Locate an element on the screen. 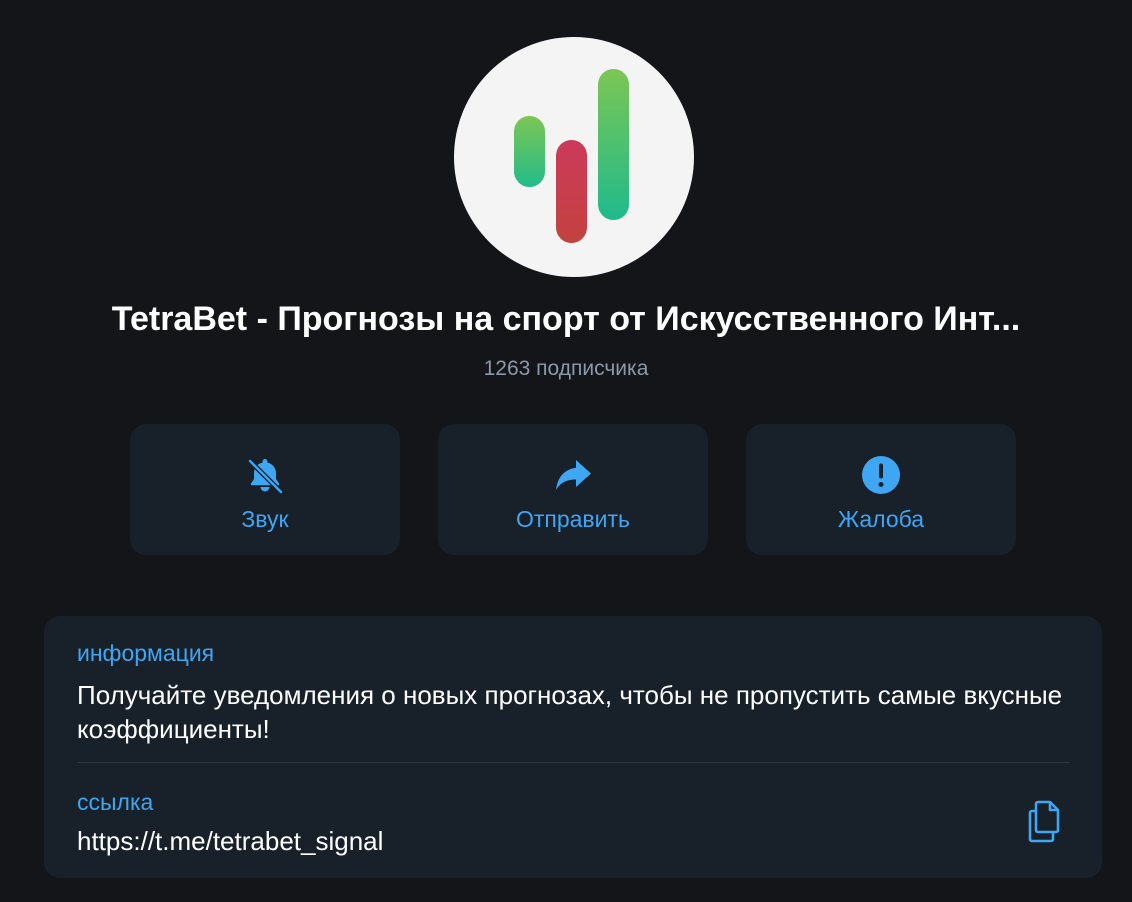 The image size is (1132, 902). bars-chart-logo-icon is located at coordinates (571, 156).